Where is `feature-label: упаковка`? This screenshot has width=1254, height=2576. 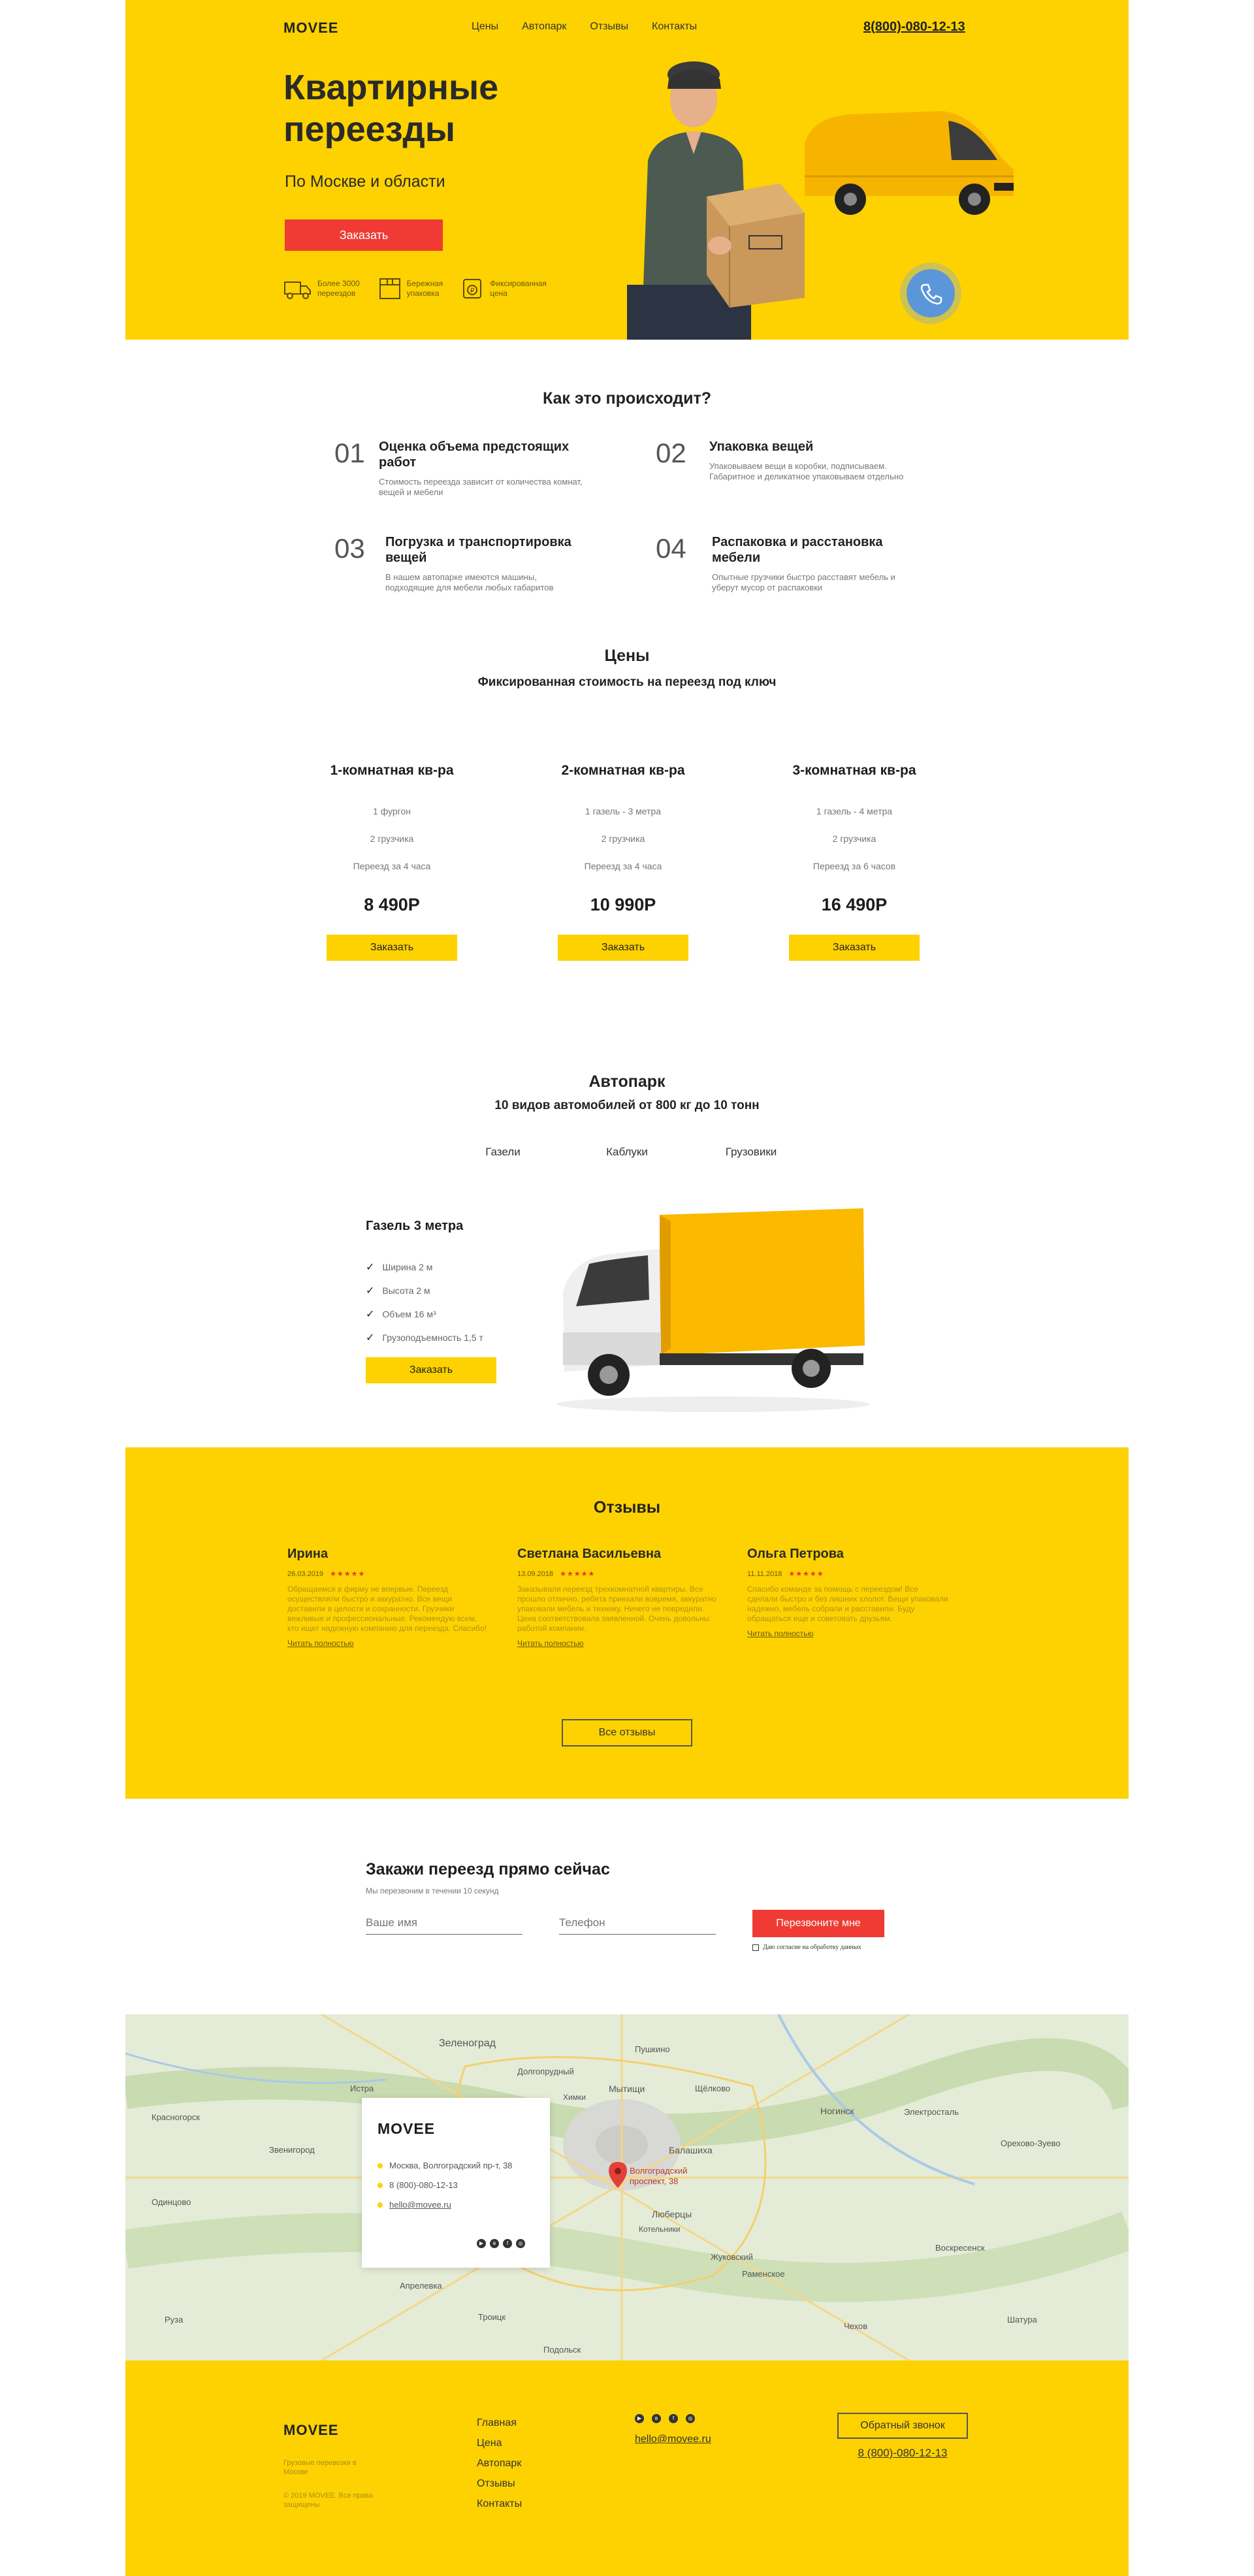 feature-label: упаковка is located at coordinates (423, 293).